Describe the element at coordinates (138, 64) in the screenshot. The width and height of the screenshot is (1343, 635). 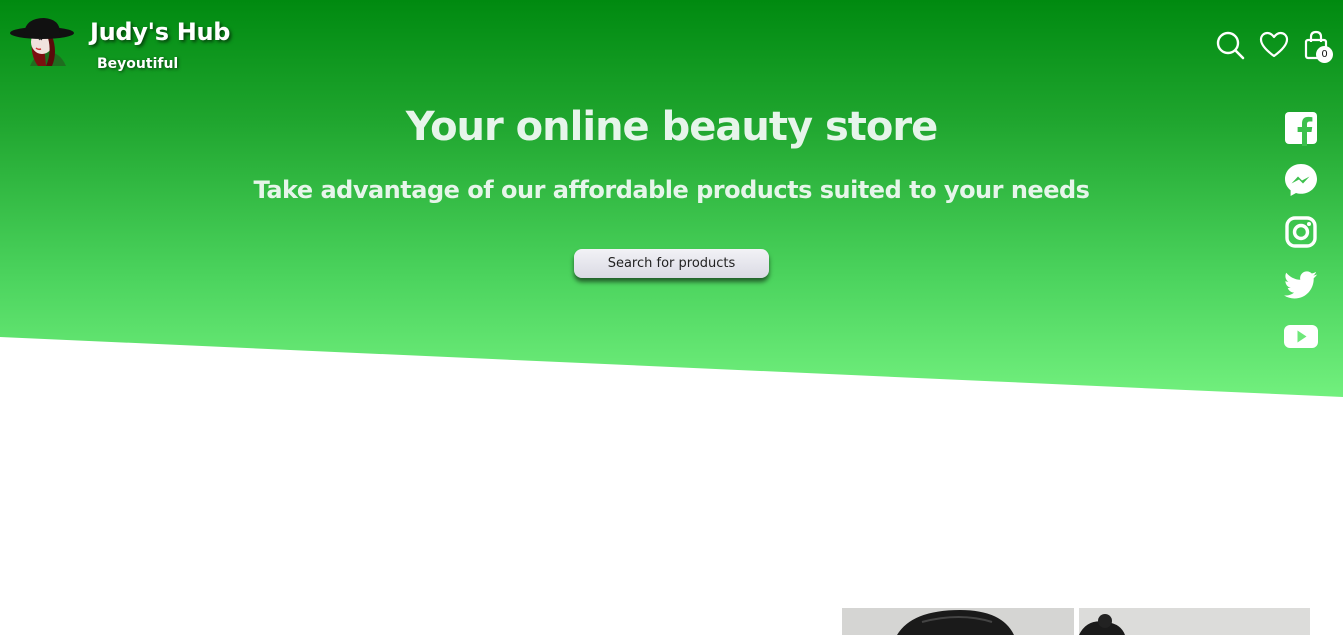
I see `brand-tagline: Beyoutiful` at that location.